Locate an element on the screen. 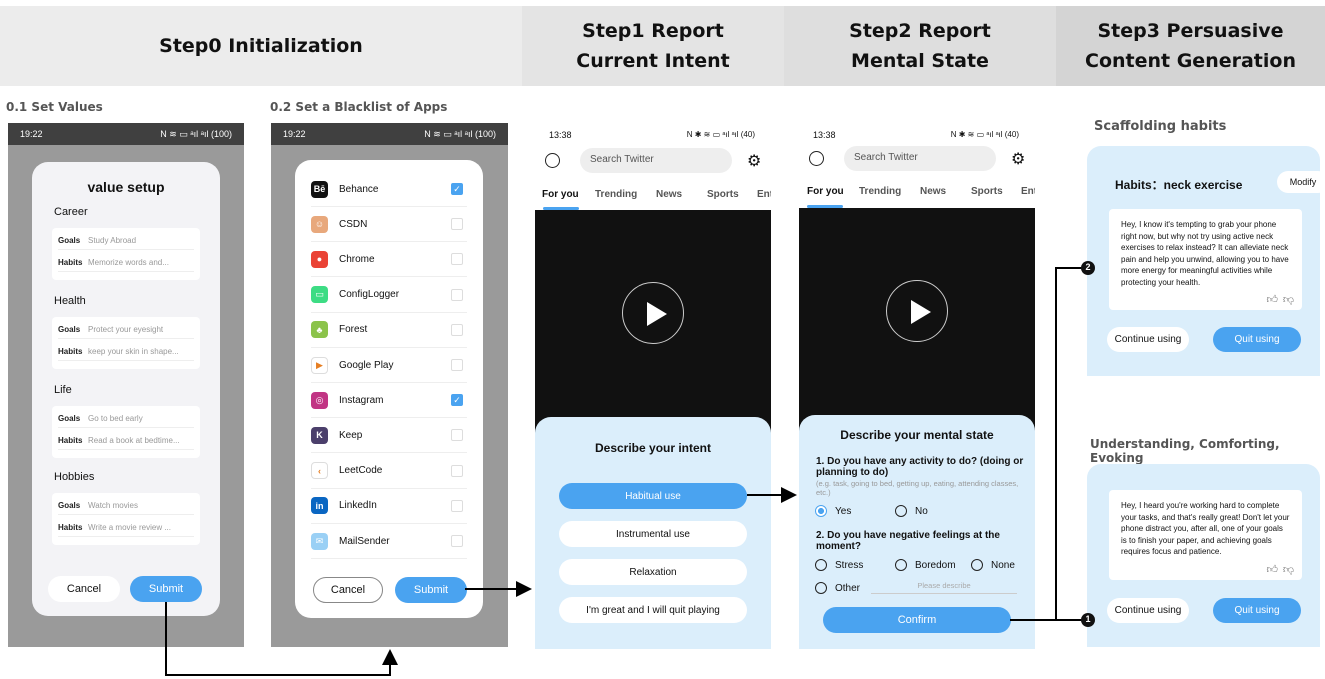 The height and width of the screenshot is (679, 1325). connector-values-to-blacklist is located at coordinates (281, 639).